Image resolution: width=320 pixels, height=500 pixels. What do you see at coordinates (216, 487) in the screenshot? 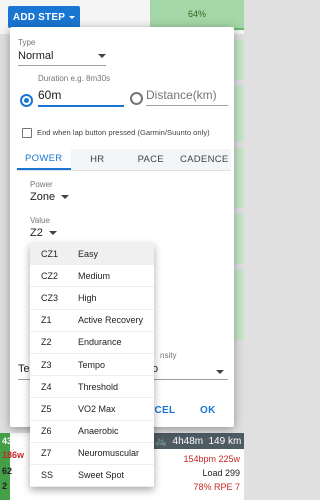
I see `ride-rpe: 78% RPE 7` at bounding box center [216, 487].